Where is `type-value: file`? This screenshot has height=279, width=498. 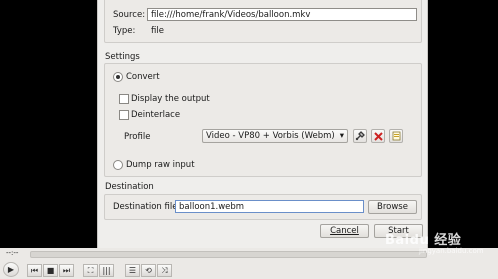
type-value: file is located at coordinates (157, 31).